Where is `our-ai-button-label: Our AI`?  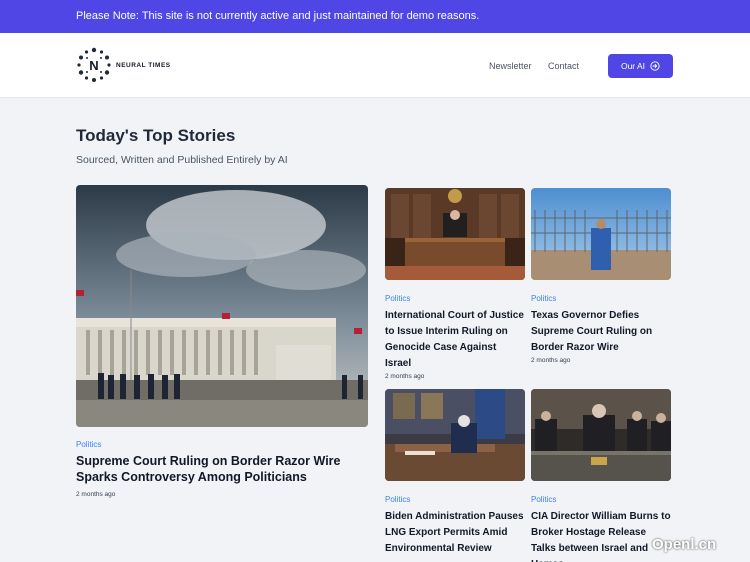 our-ai-button-label: Our AI is located at coordinates (633, 66).